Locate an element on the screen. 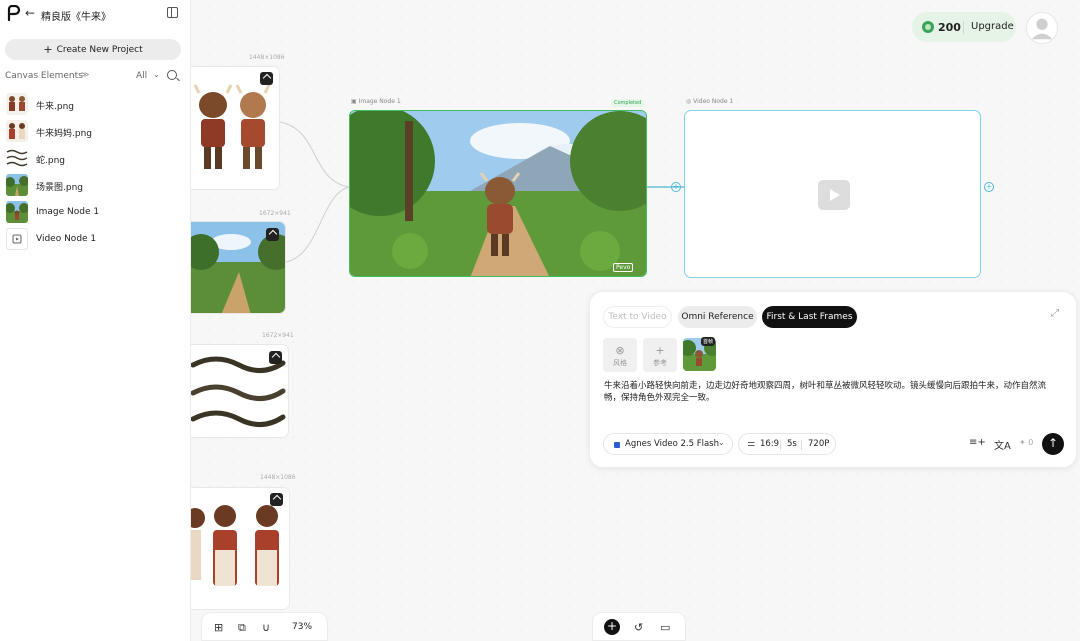  project-title: 精良版《牛来》 is located at coordinates (76, 15).